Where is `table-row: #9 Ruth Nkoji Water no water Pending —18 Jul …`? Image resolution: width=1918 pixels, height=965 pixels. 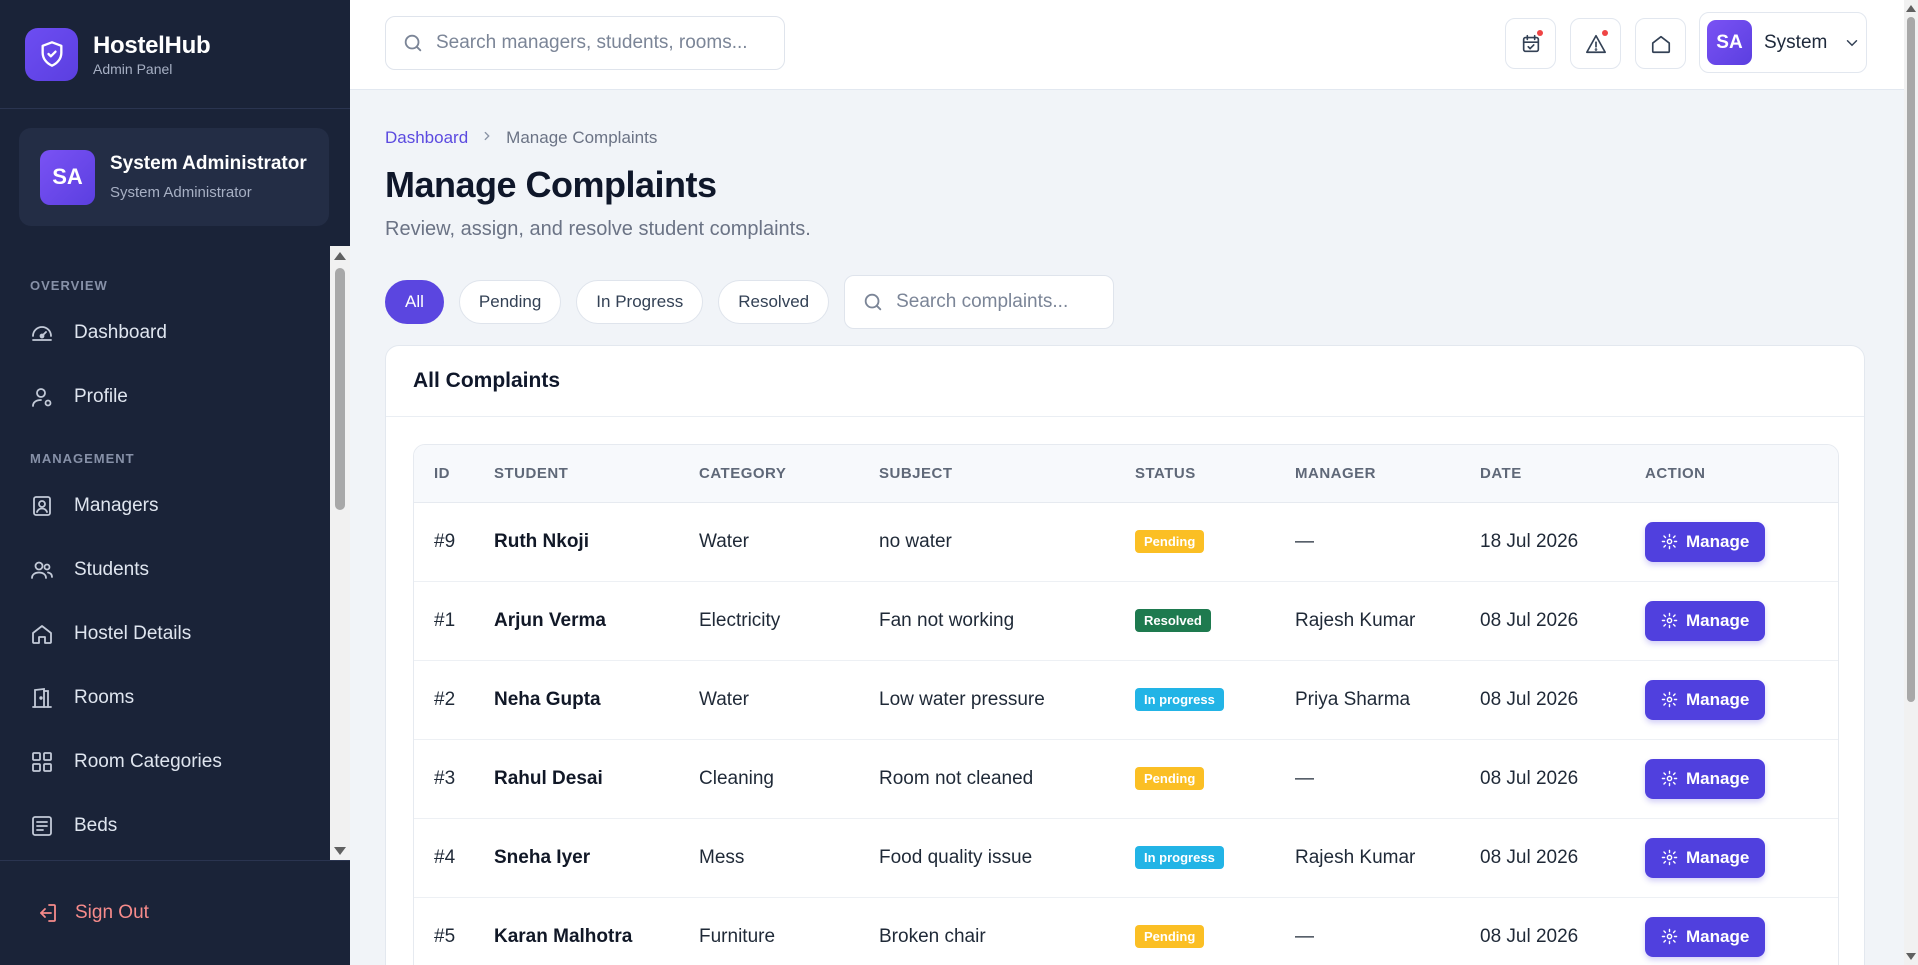 table-row: #9 Ruth Nkoji Water no water Pending —18 Jul … is located at coordinates (1126, 542).